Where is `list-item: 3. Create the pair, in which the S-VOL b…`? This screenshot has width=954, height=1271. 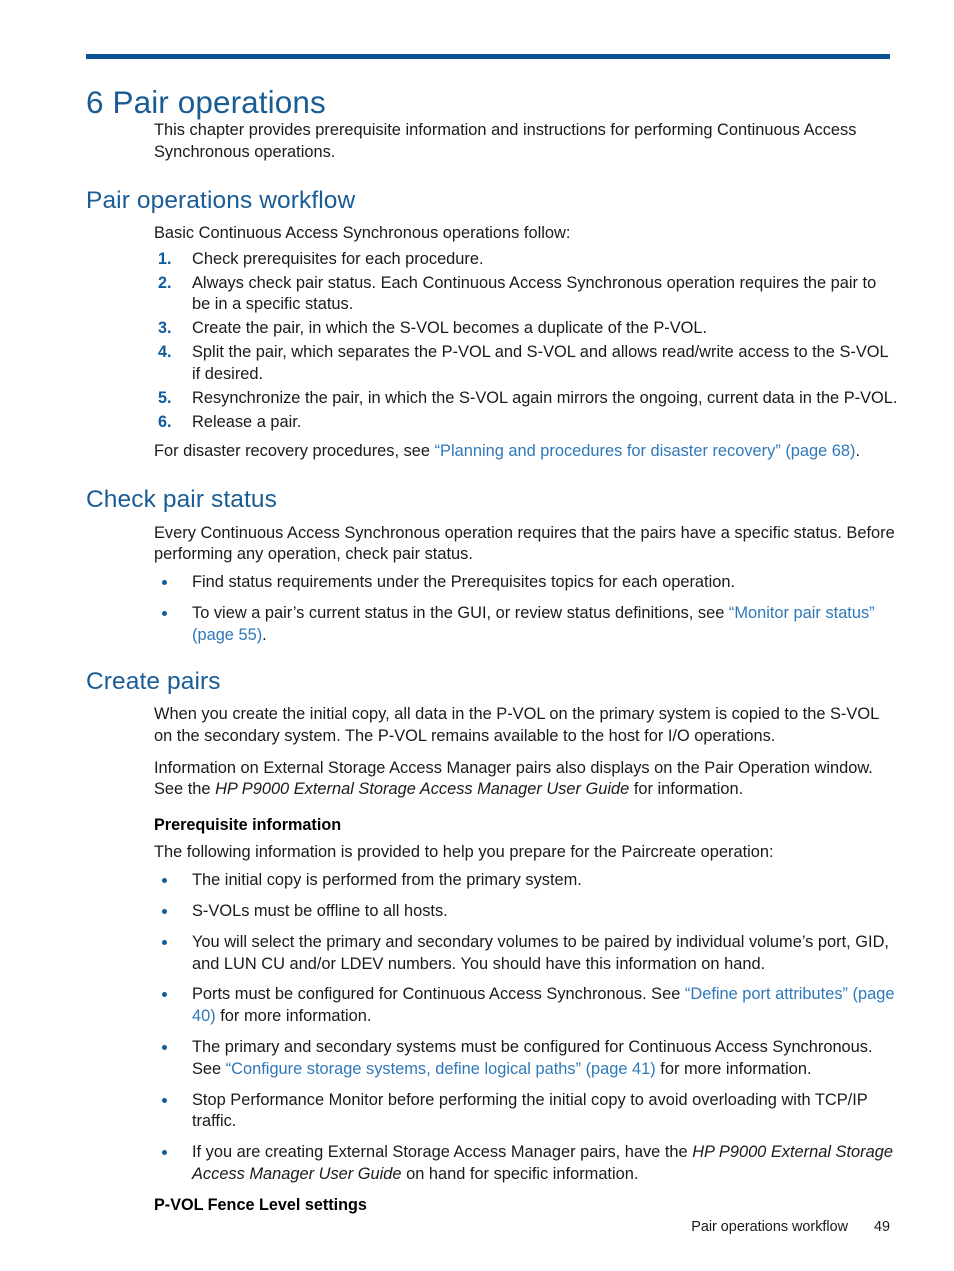 list-item: 3. Create the pair, in which the S-VOL b… is located at coordinates (492, 329).